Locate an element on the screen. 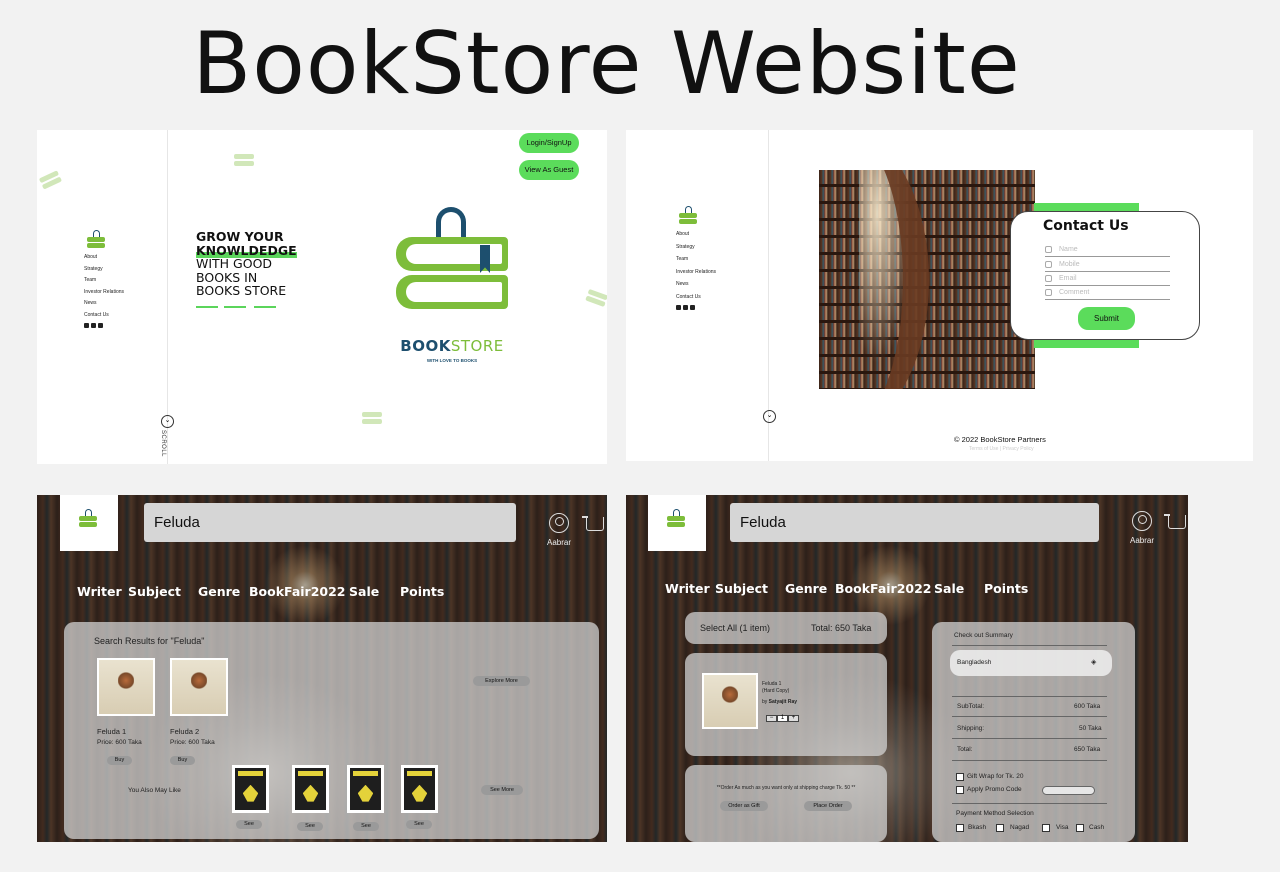 The image size is (1280, 872). select-all-checkbox: Select All (1 item) is located at coordinates (735, 628).